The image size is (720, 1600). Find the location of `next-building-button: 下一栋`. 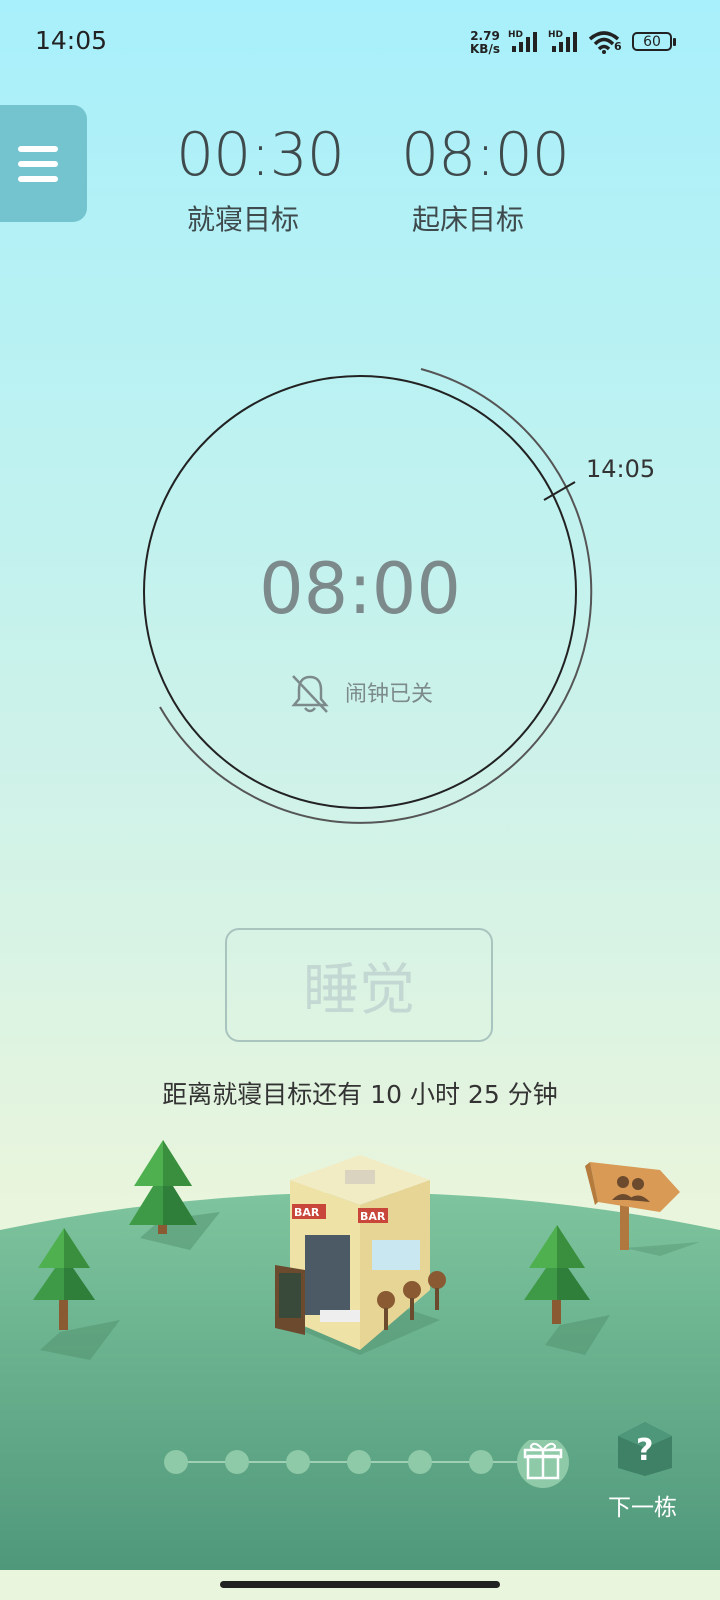

next-building-button: 下一栋 is located at coordinates (642, 1505).